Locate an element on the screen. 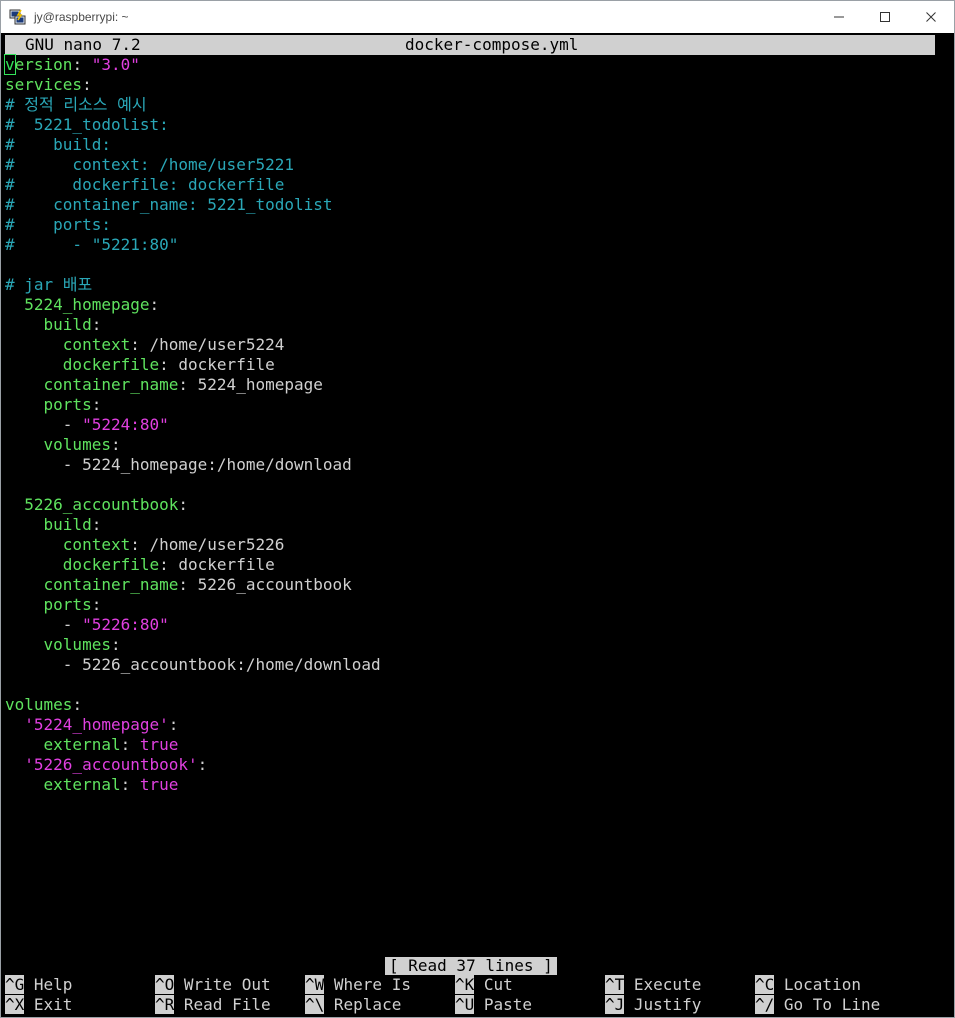 The width and height of the screenshot is (955, 1018). editor-line: services: is located at coordinates (48, 85).